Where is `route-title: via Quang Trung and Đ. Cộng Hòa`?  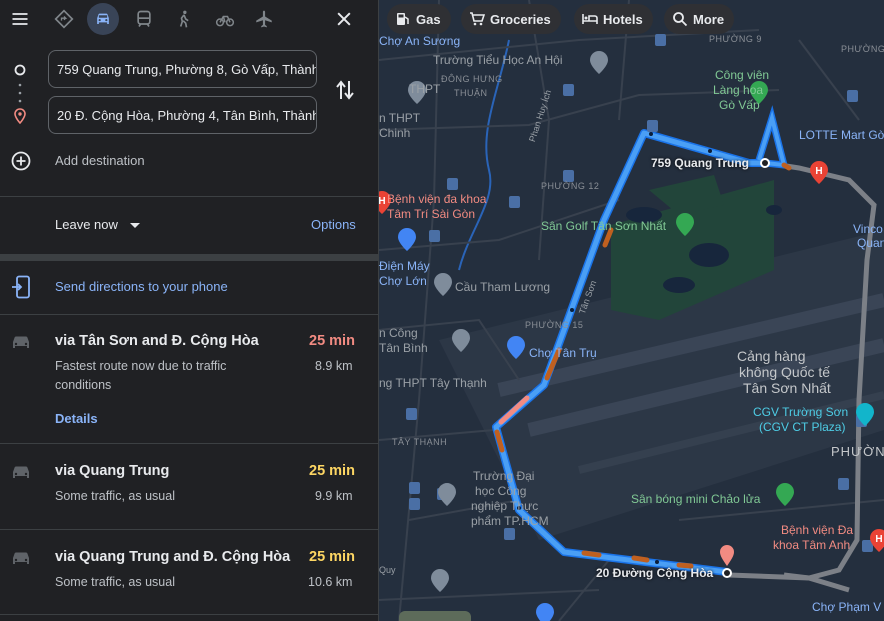
route-title: via Quang Trung and Đ. Cộng Hòa is located at coordinates (173, 557).